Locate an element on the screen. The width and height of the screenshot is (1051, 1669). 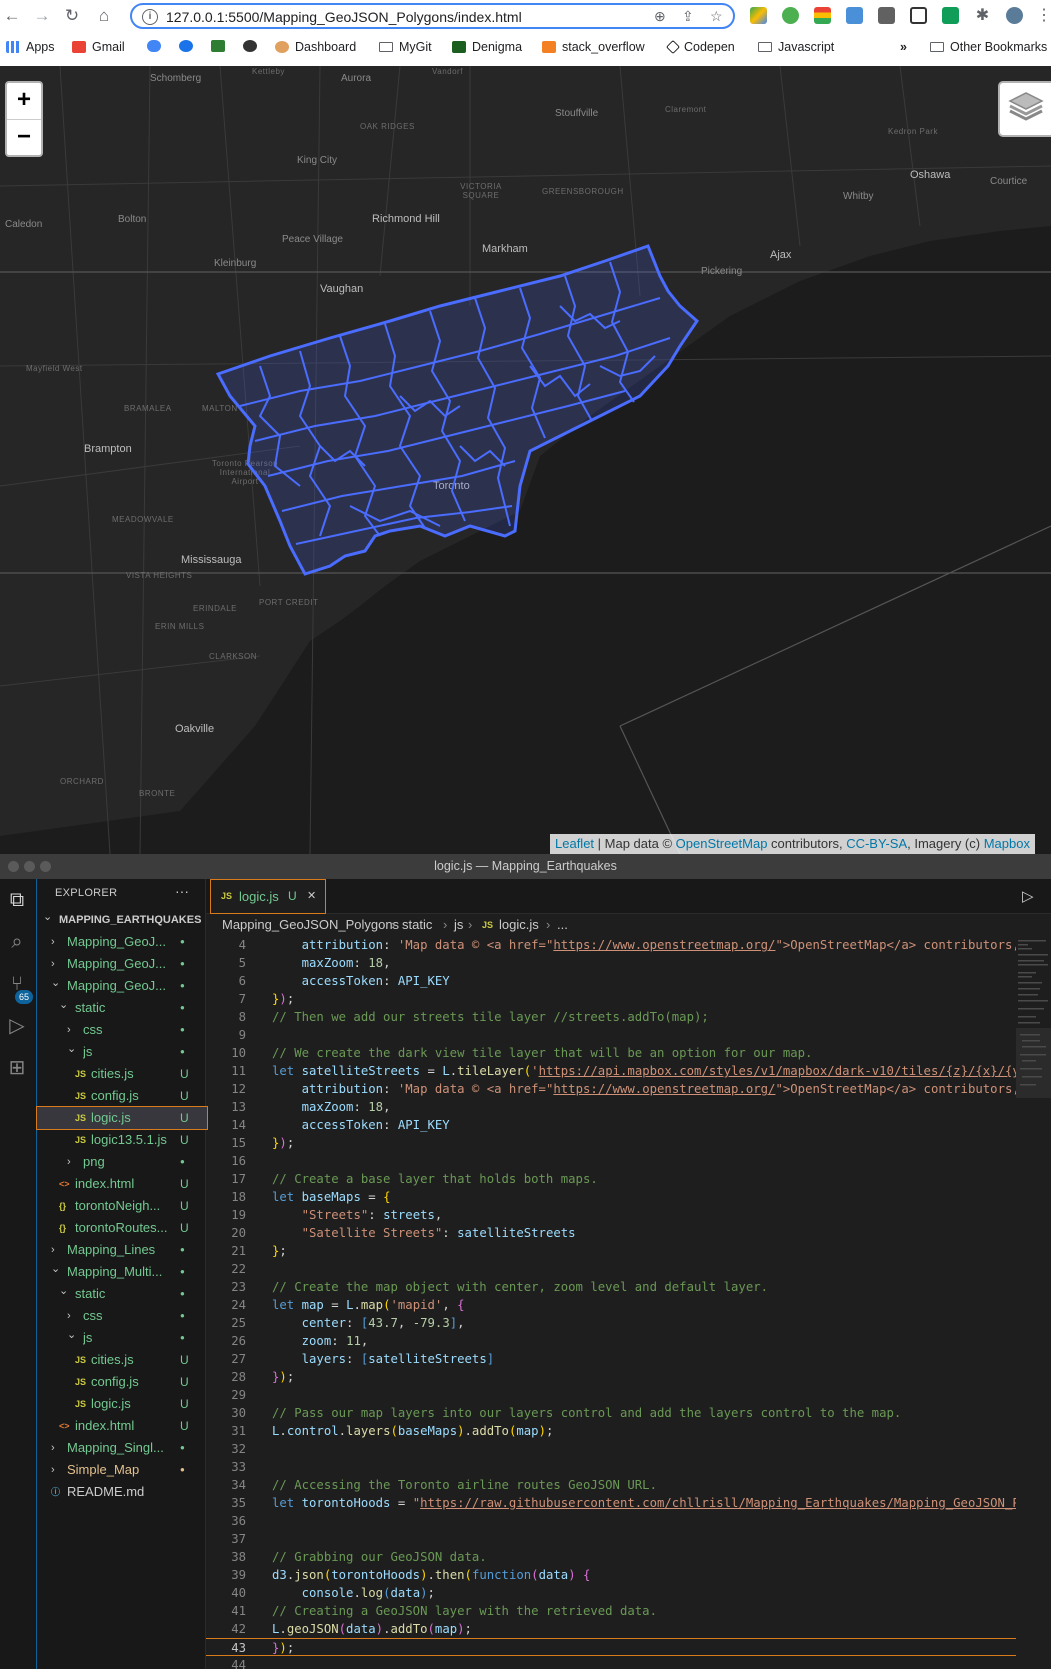
close-window-icon is located at coordinates (13, 866).